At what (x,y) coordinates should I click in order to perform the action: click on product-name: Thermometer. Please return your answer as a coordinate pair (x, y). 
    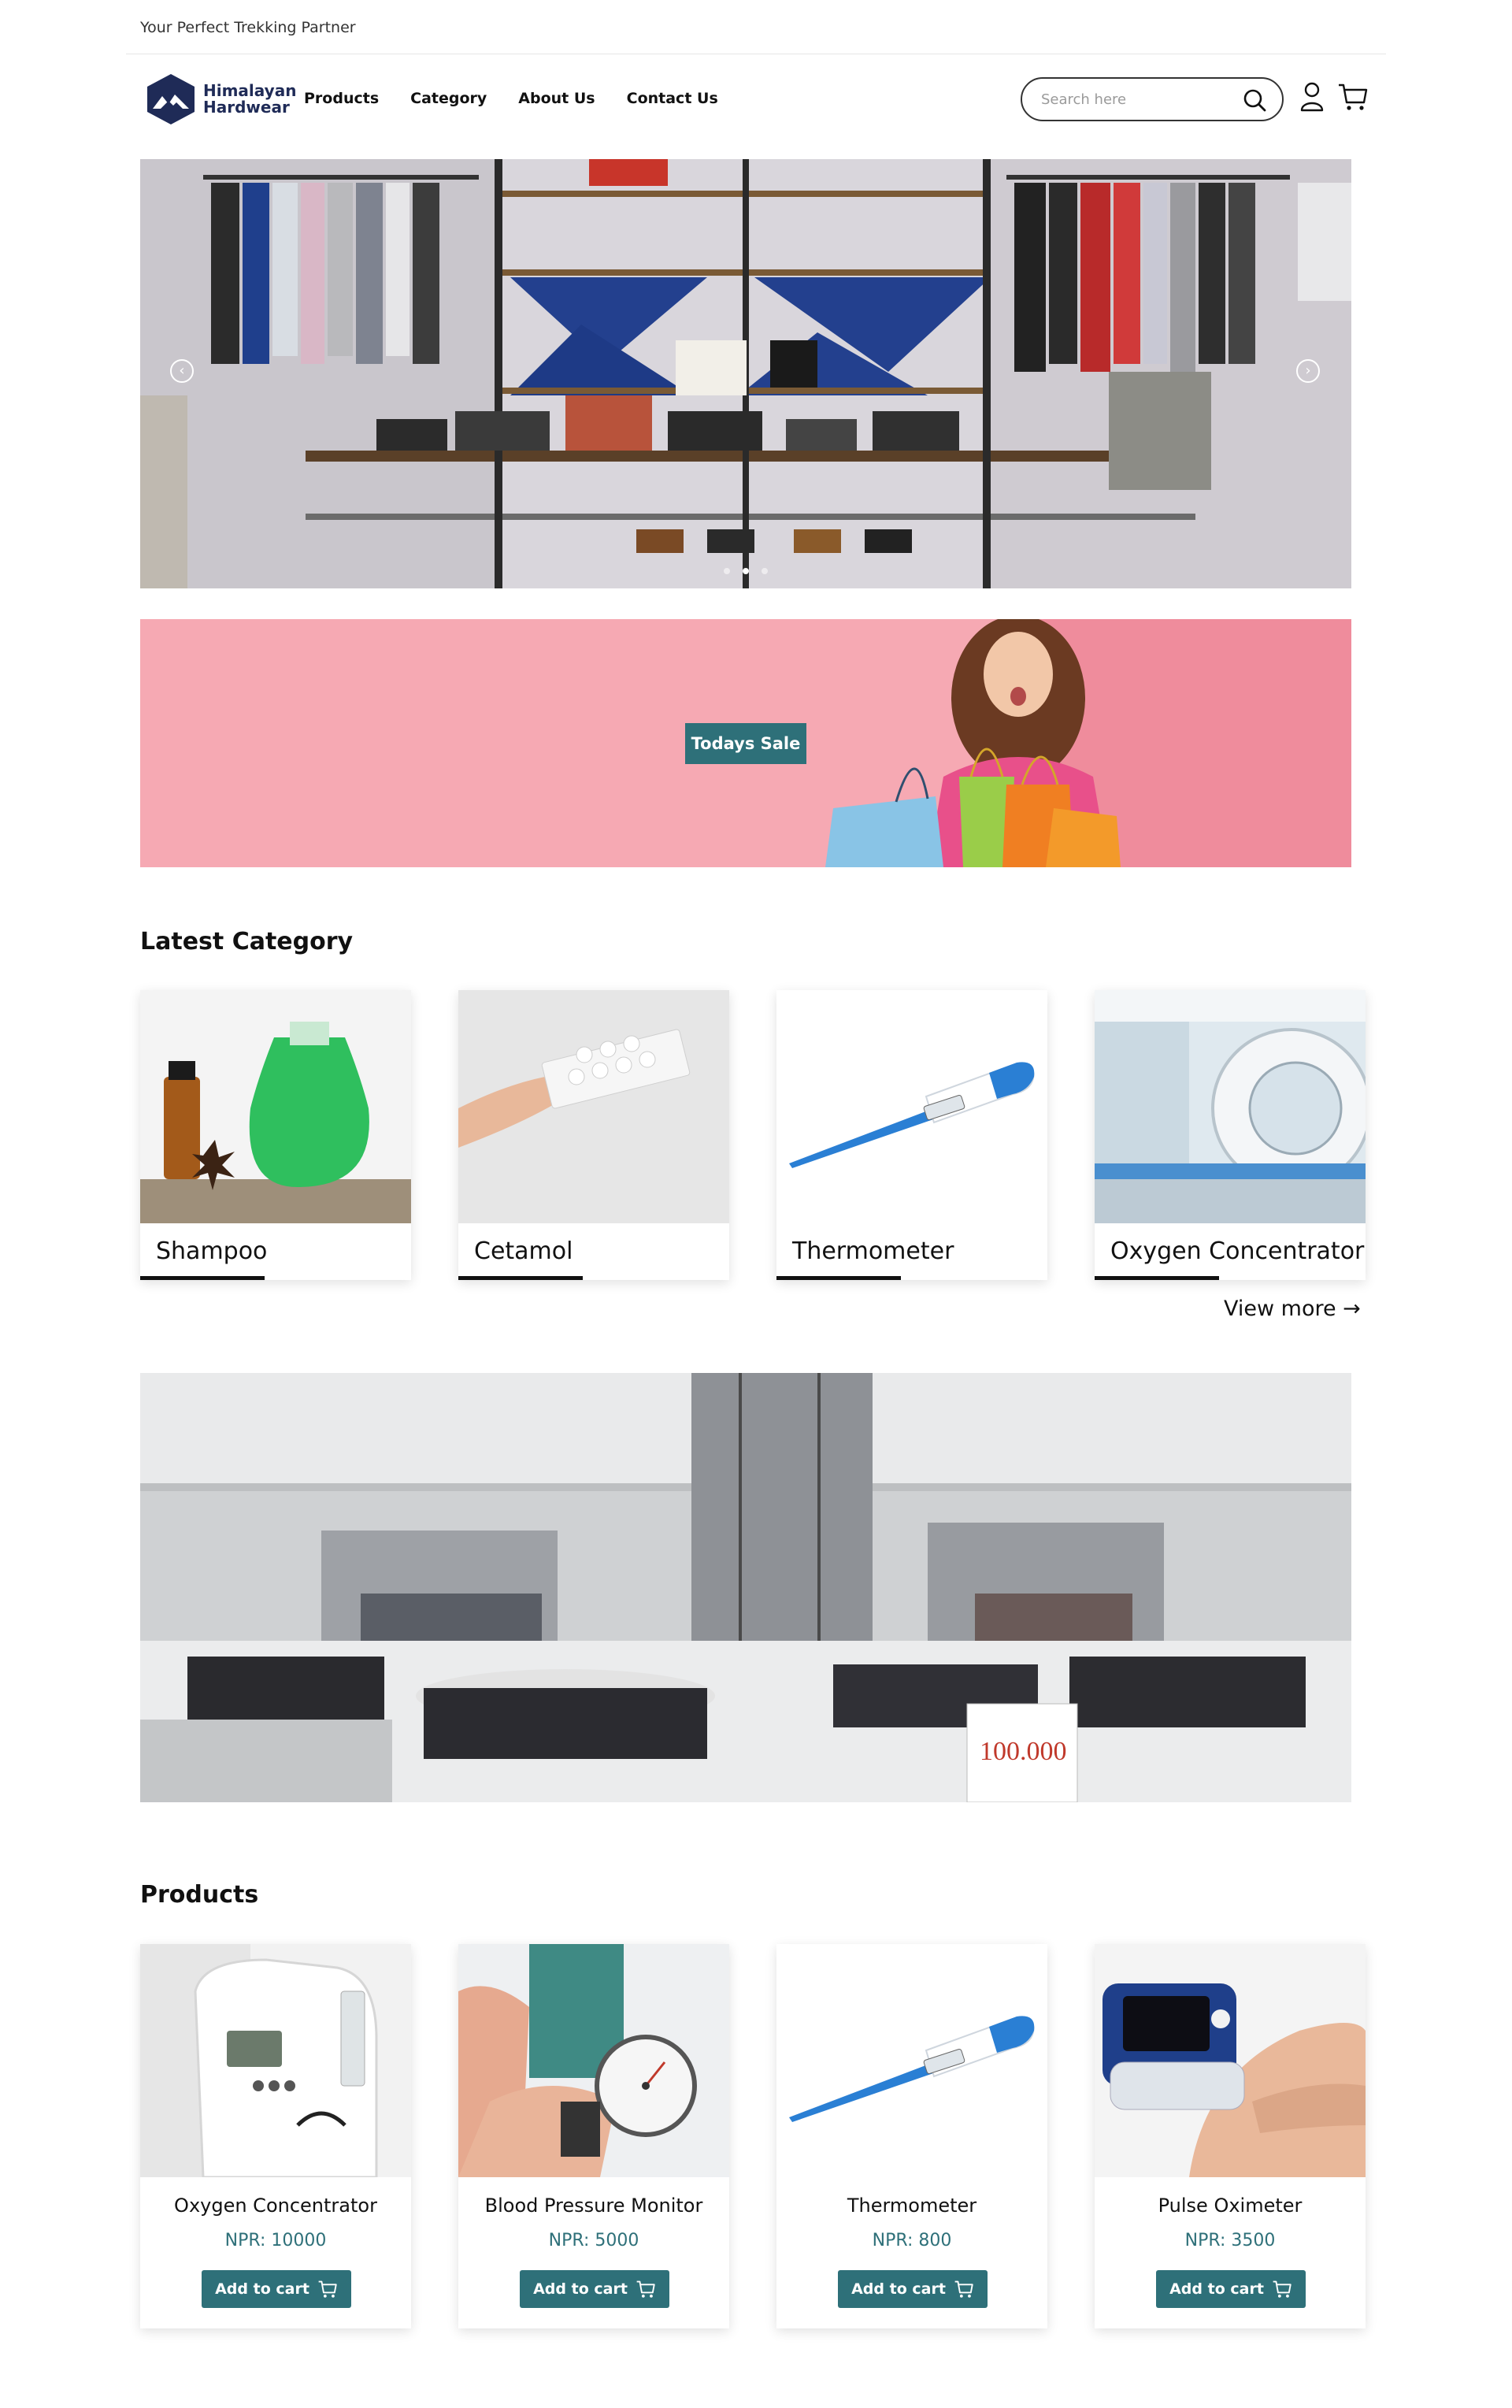
    Looking at the image, I should click on (912, 2206).